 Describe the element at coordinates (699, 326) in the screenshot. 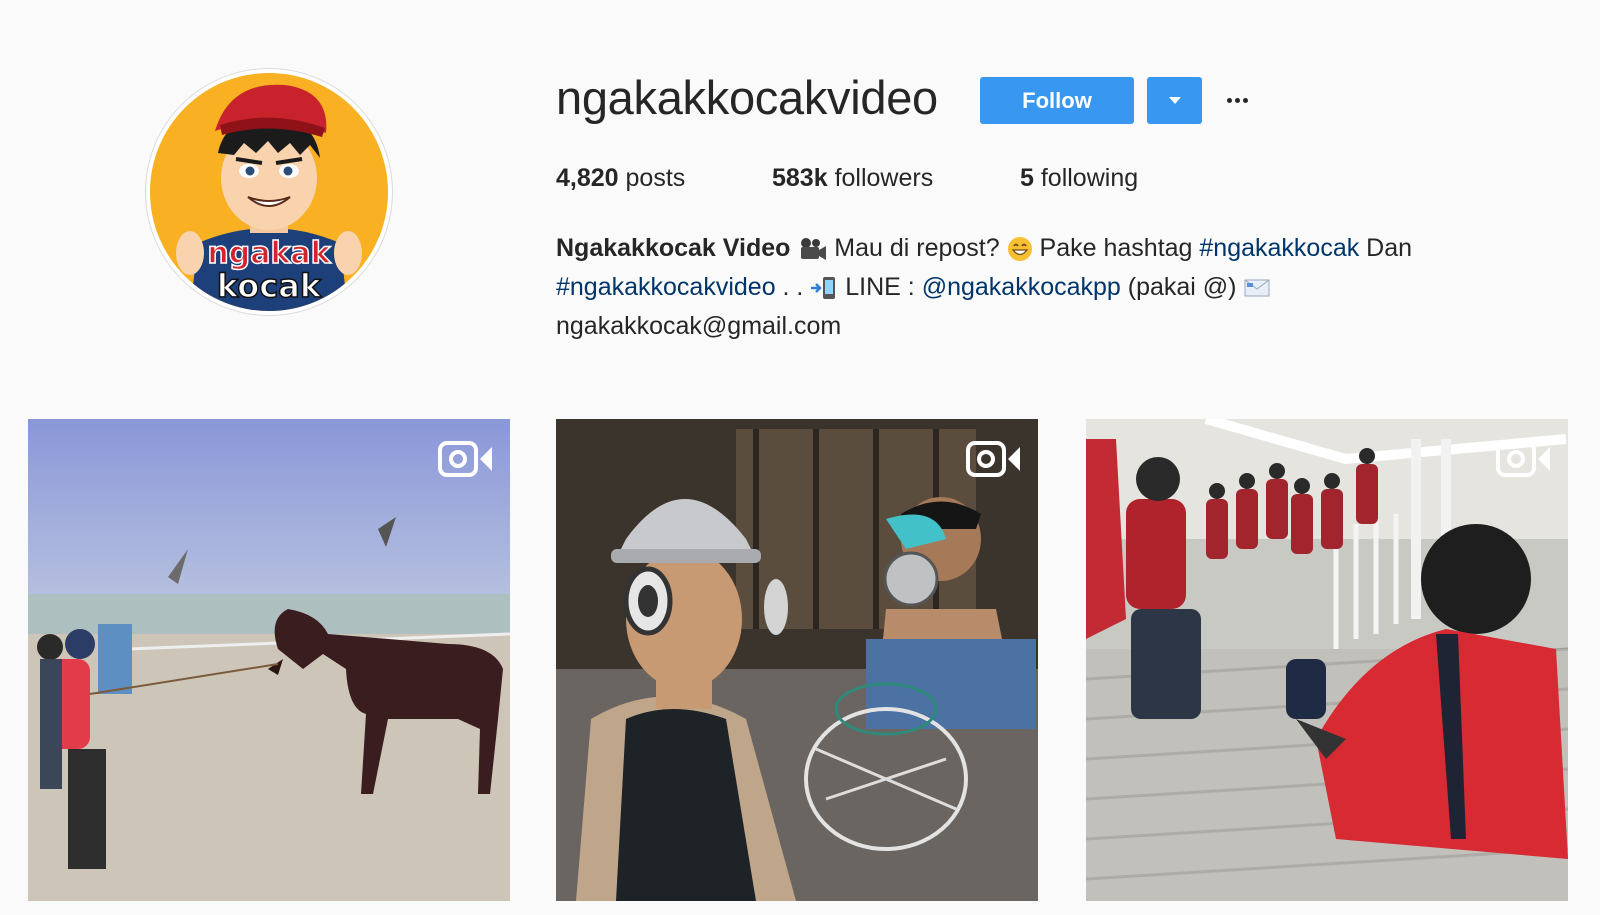

I see `bio-email: ngakakkocak@gmail.com` at that location.